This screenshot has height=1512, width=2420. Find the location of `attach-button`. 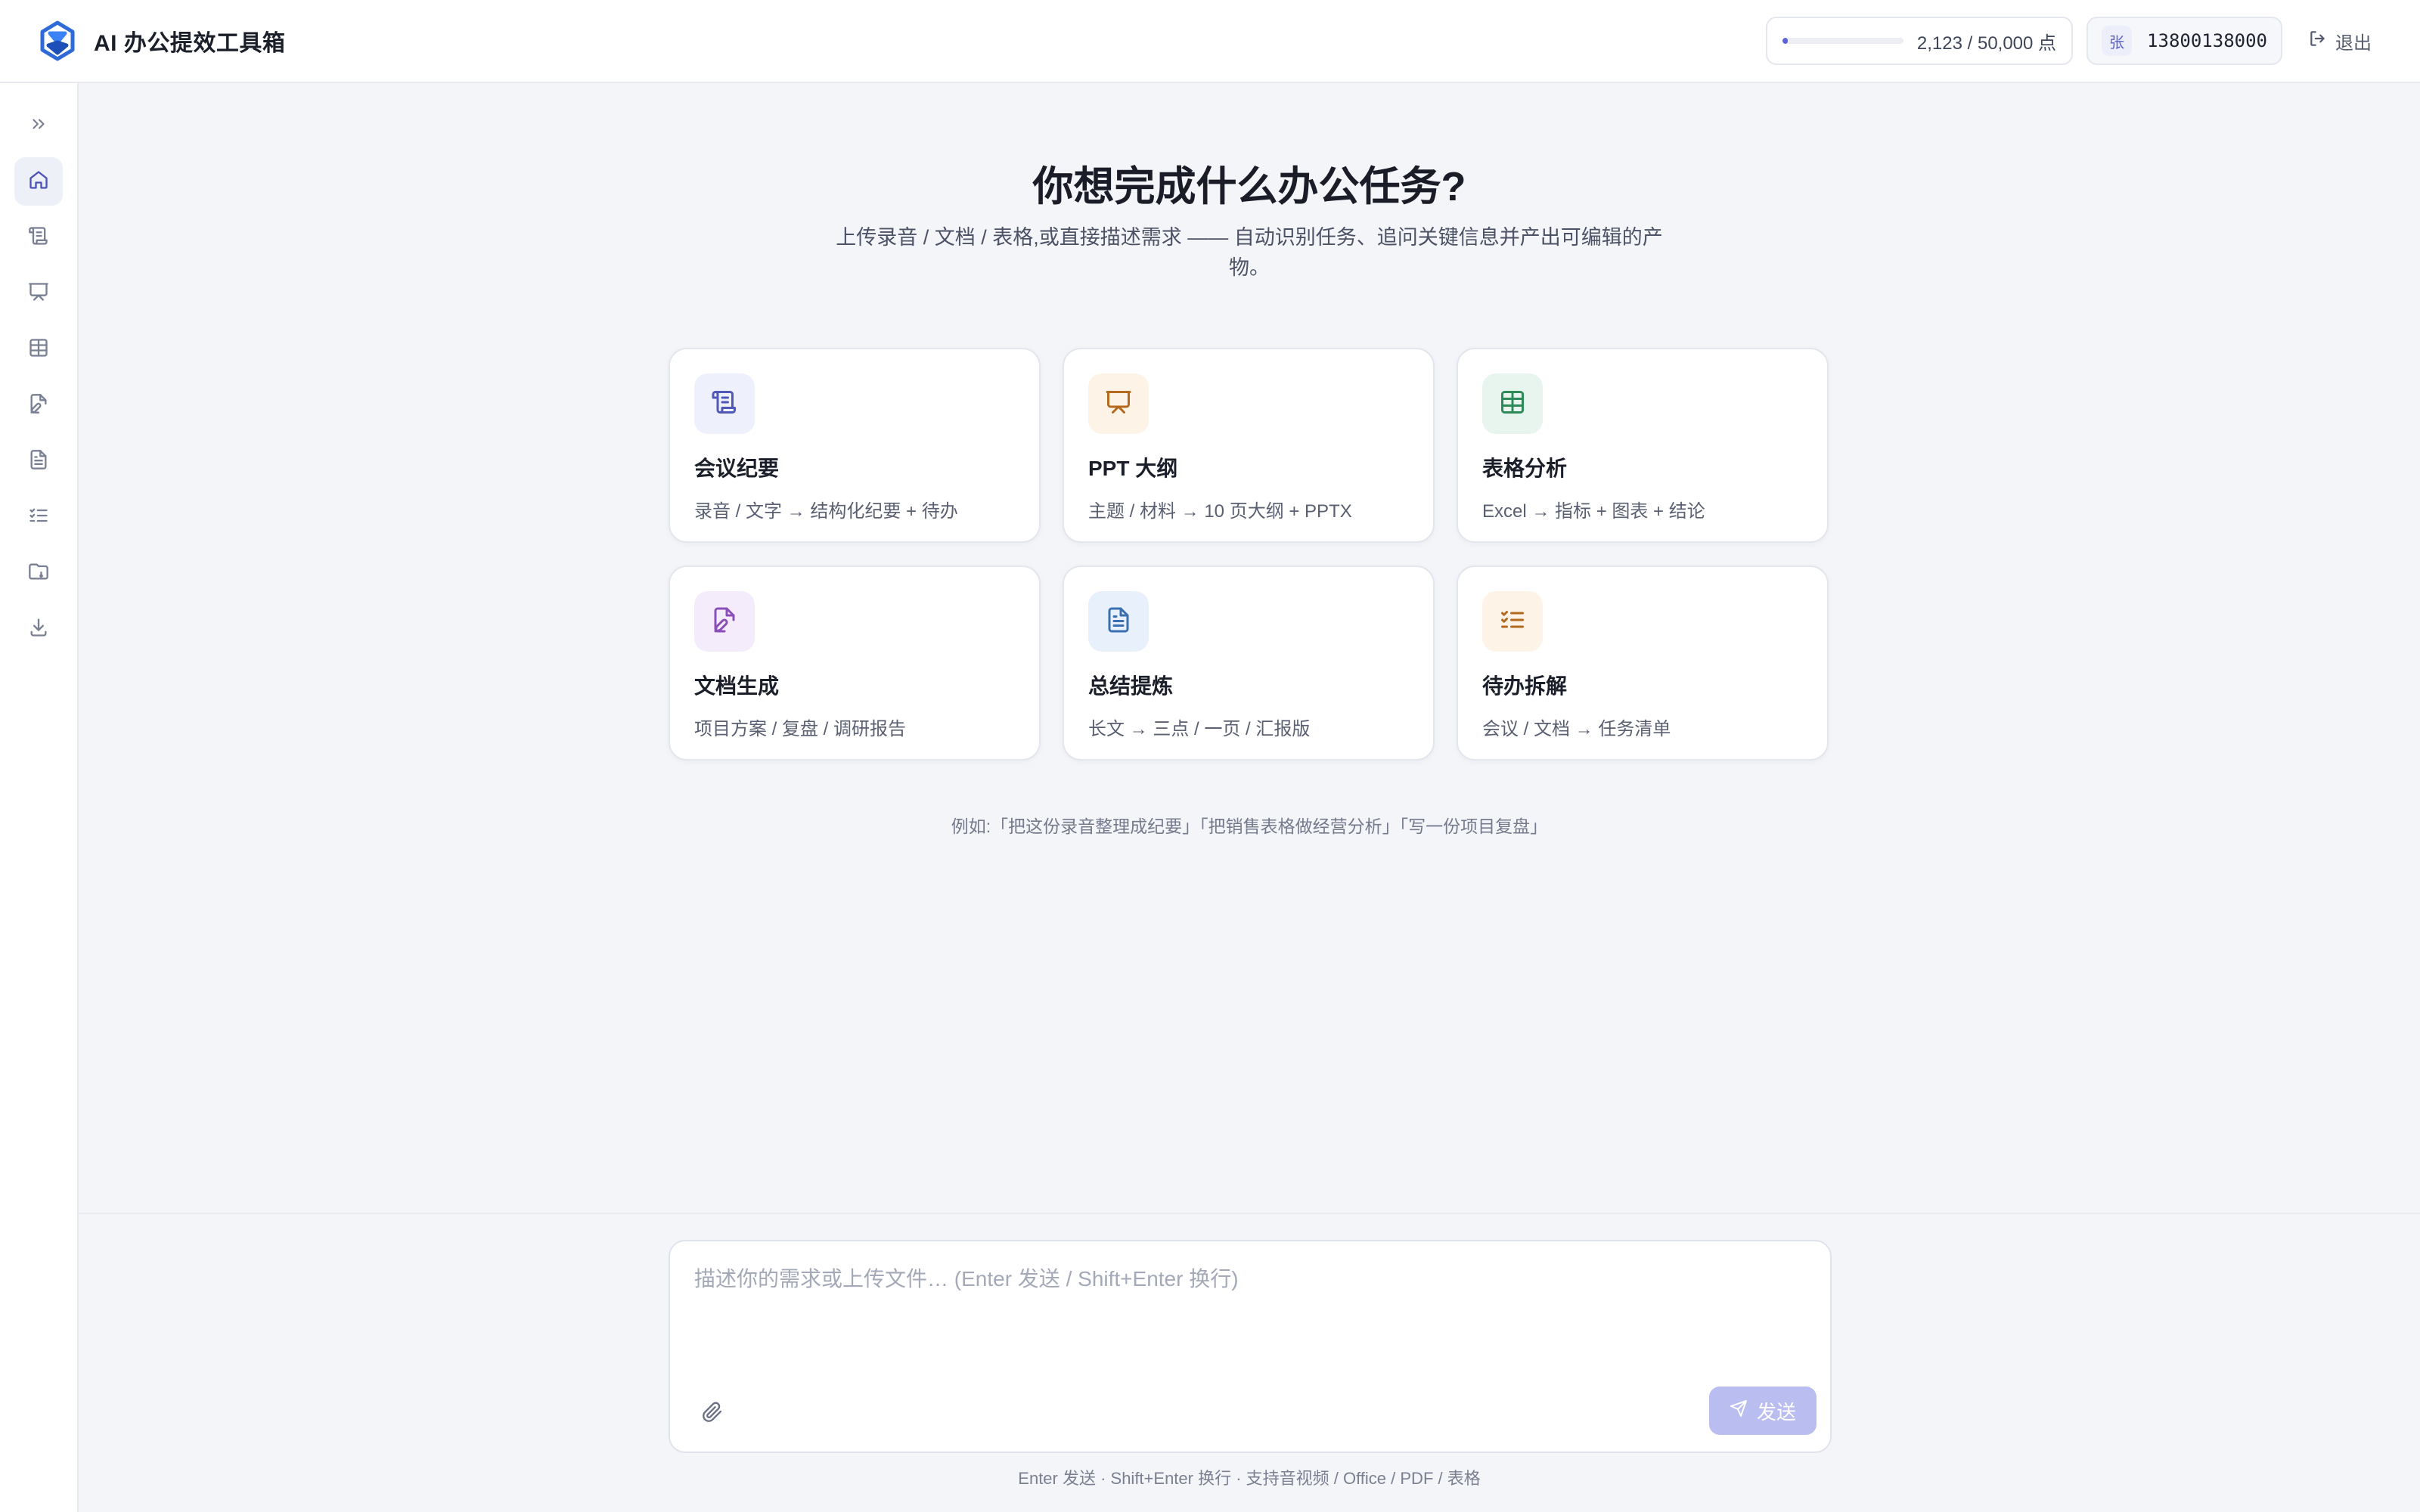

attach-button is located at coordinates (712, 1414).